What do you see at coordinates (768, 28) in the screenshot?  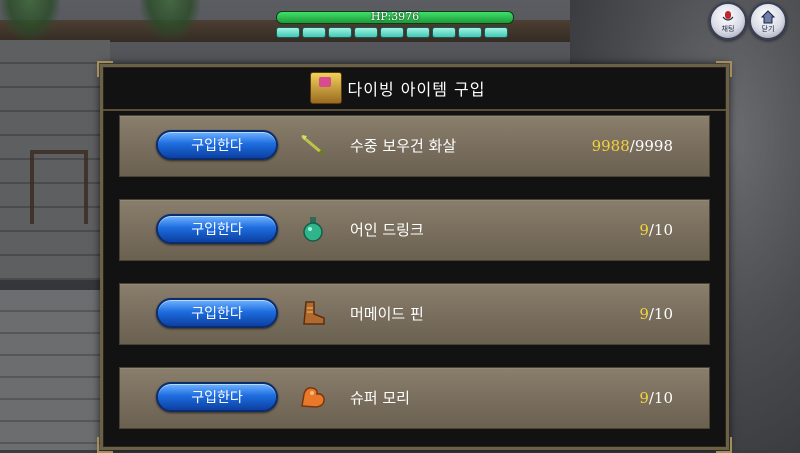 I see `close-button-label: 닫기` at bounding box center [768, 28].